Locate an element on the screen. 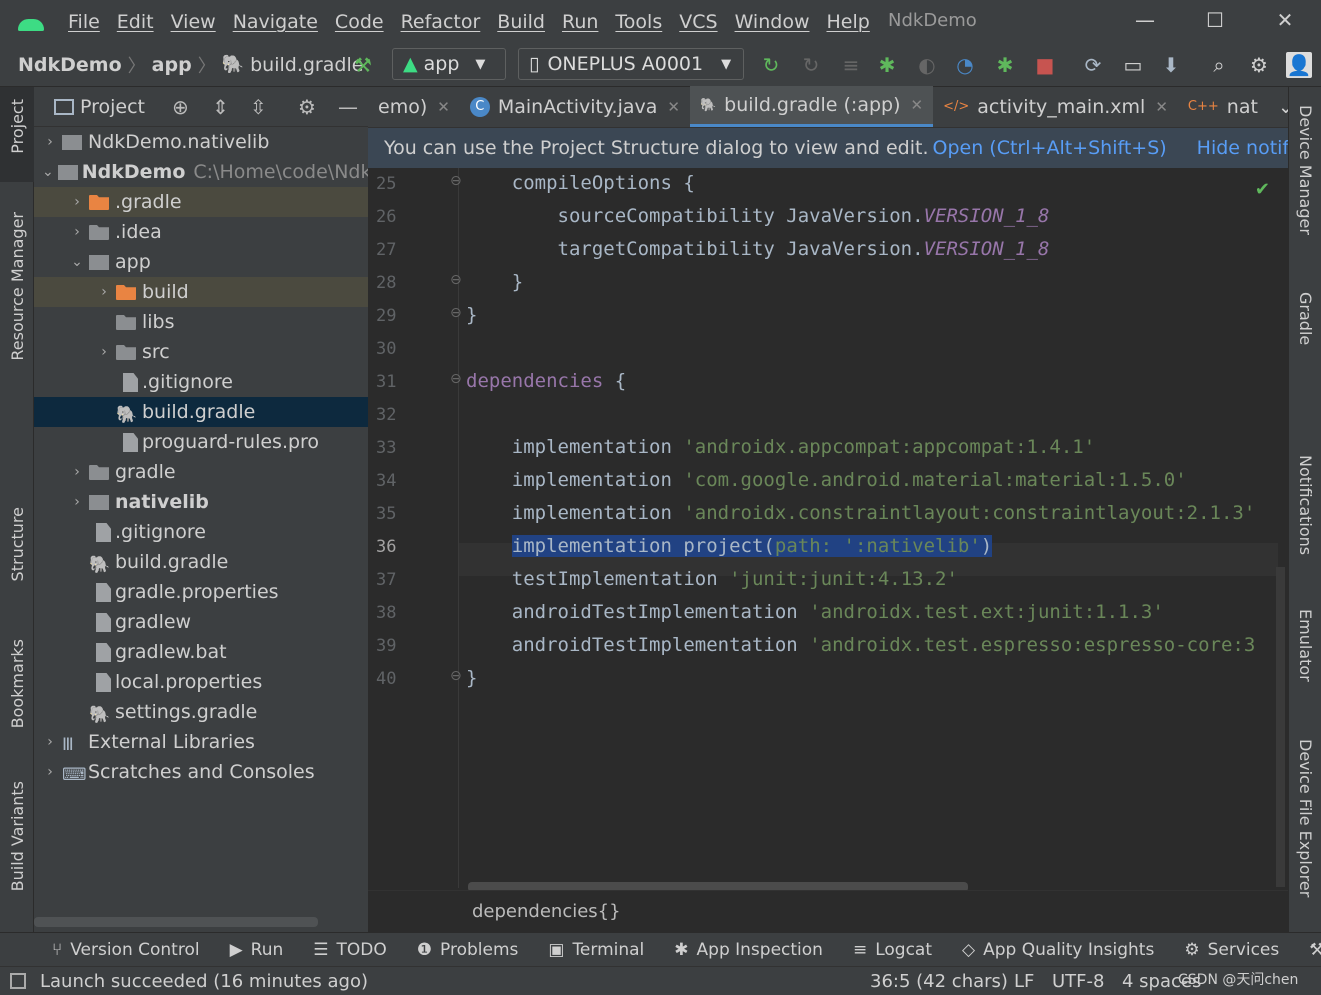 The height and width of the screenshot is (995, 1321). tab-bookmarks: Bookmarks is located at coordinates (17, 683).